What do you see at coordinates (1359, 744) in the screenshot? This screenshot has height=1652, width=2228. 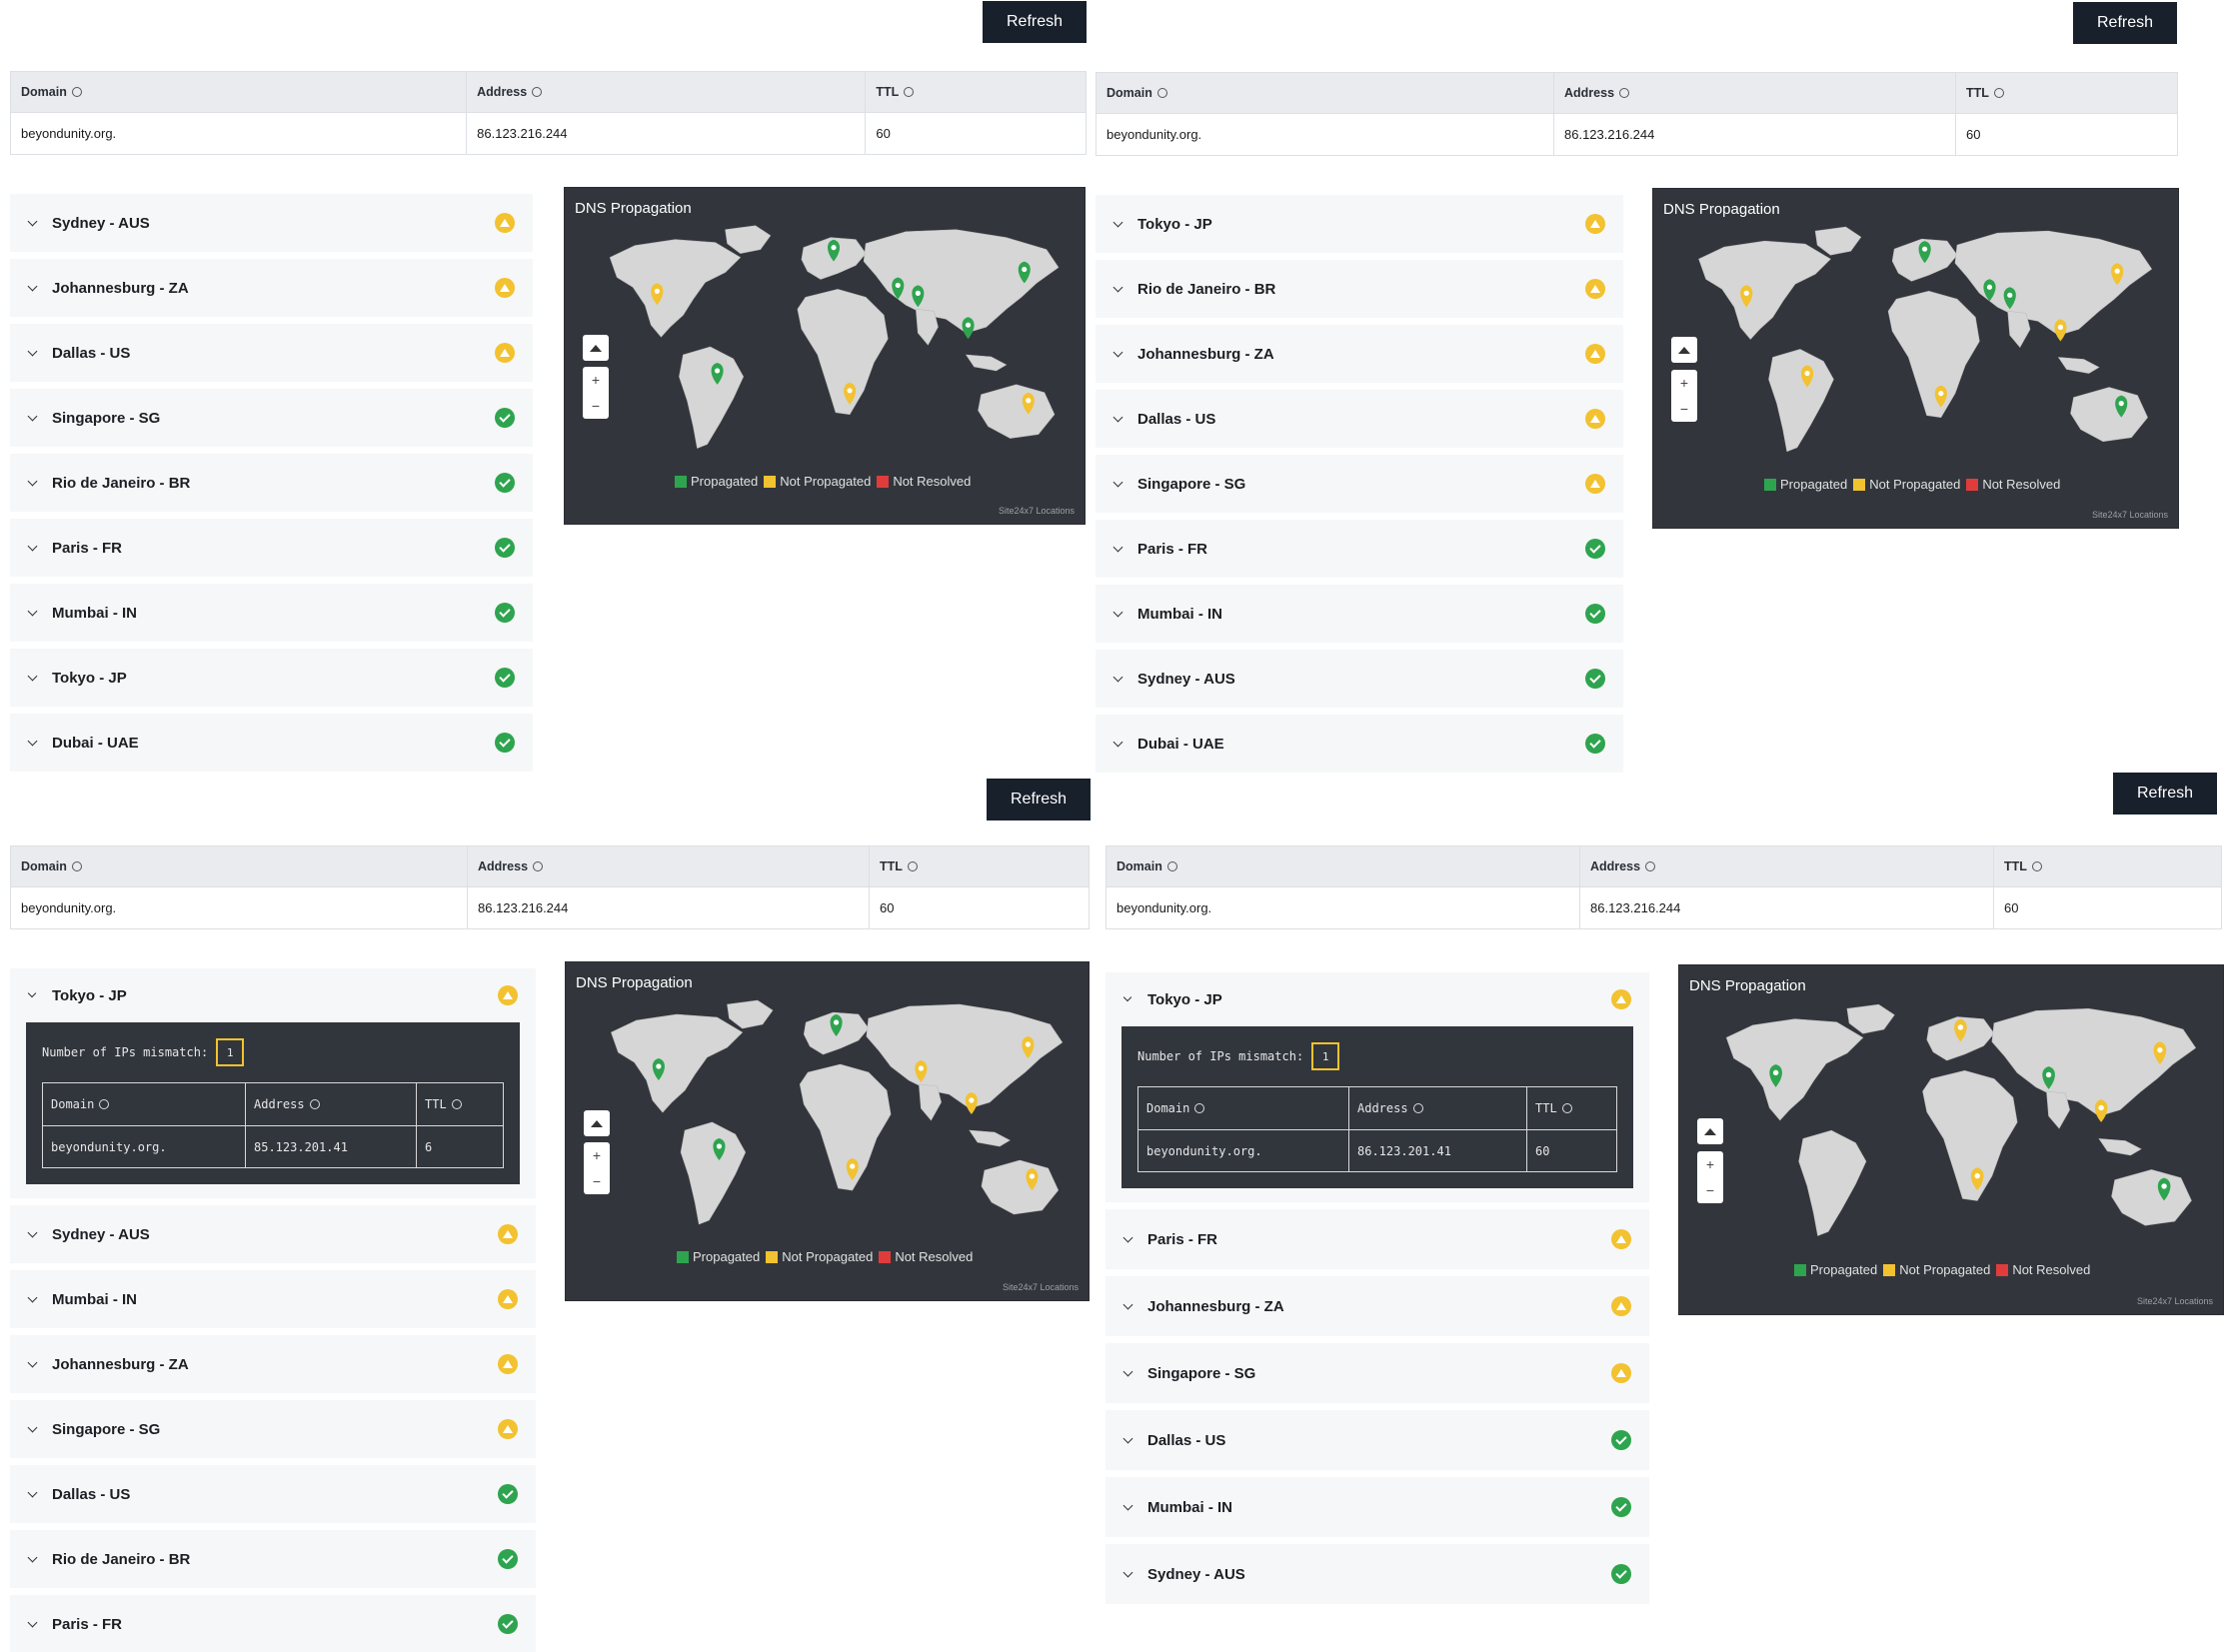 I see `location-item: Dubai - UAE` at bounding box center [1359, 744].